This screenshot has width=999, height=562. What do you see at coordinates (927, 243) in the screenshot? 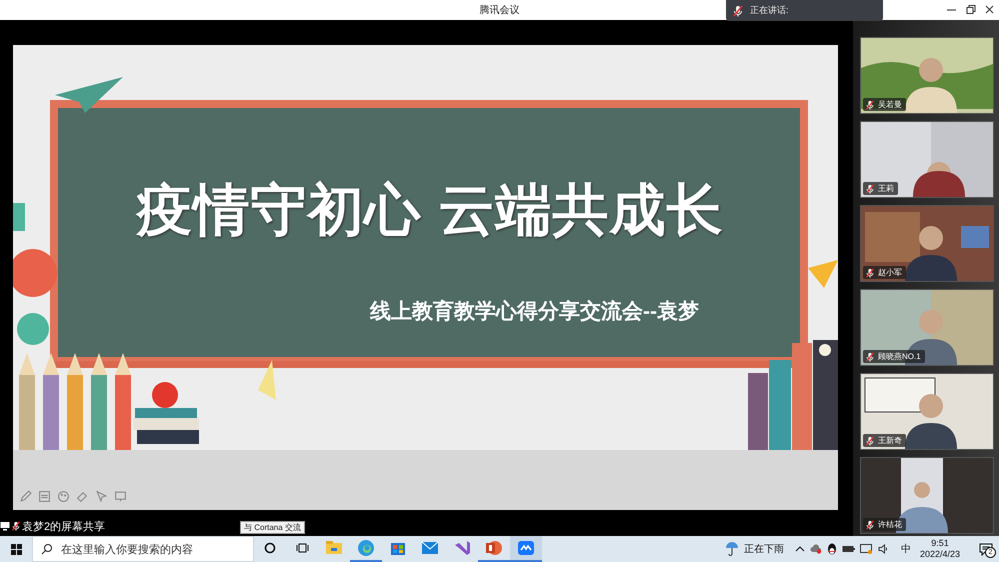
I see `video-tile: 赵小军` at bounding box center [927, 243].